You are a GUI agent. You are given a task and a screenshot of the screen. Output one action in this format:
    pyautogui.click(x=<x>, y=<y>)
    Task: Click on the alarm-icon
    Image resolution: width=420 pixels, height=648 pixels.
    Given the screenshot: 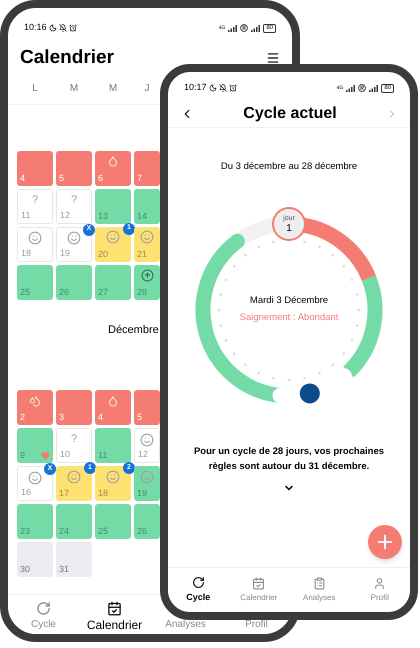 What is the action you would take?
    pyautogui.click(x=232, y=88)
    